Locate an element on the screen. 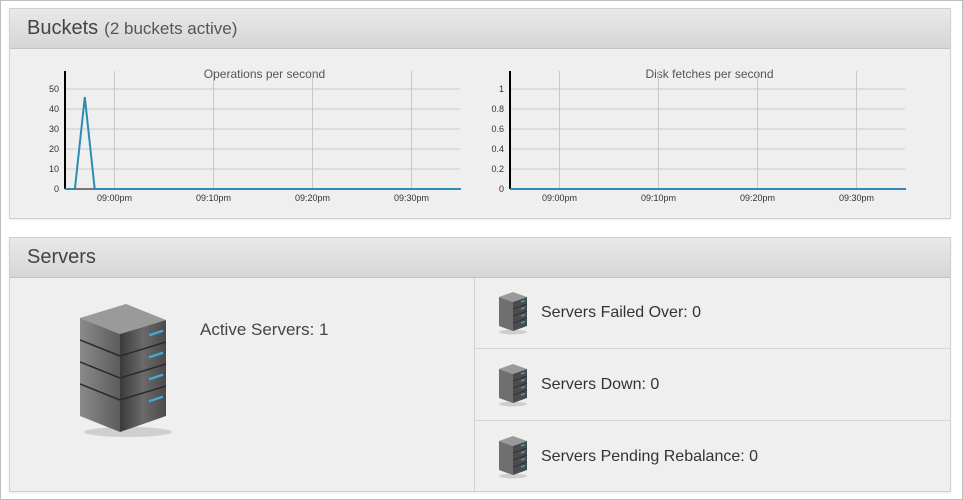  y-tick-label: 0.2 is located at coordinates (497, 169).